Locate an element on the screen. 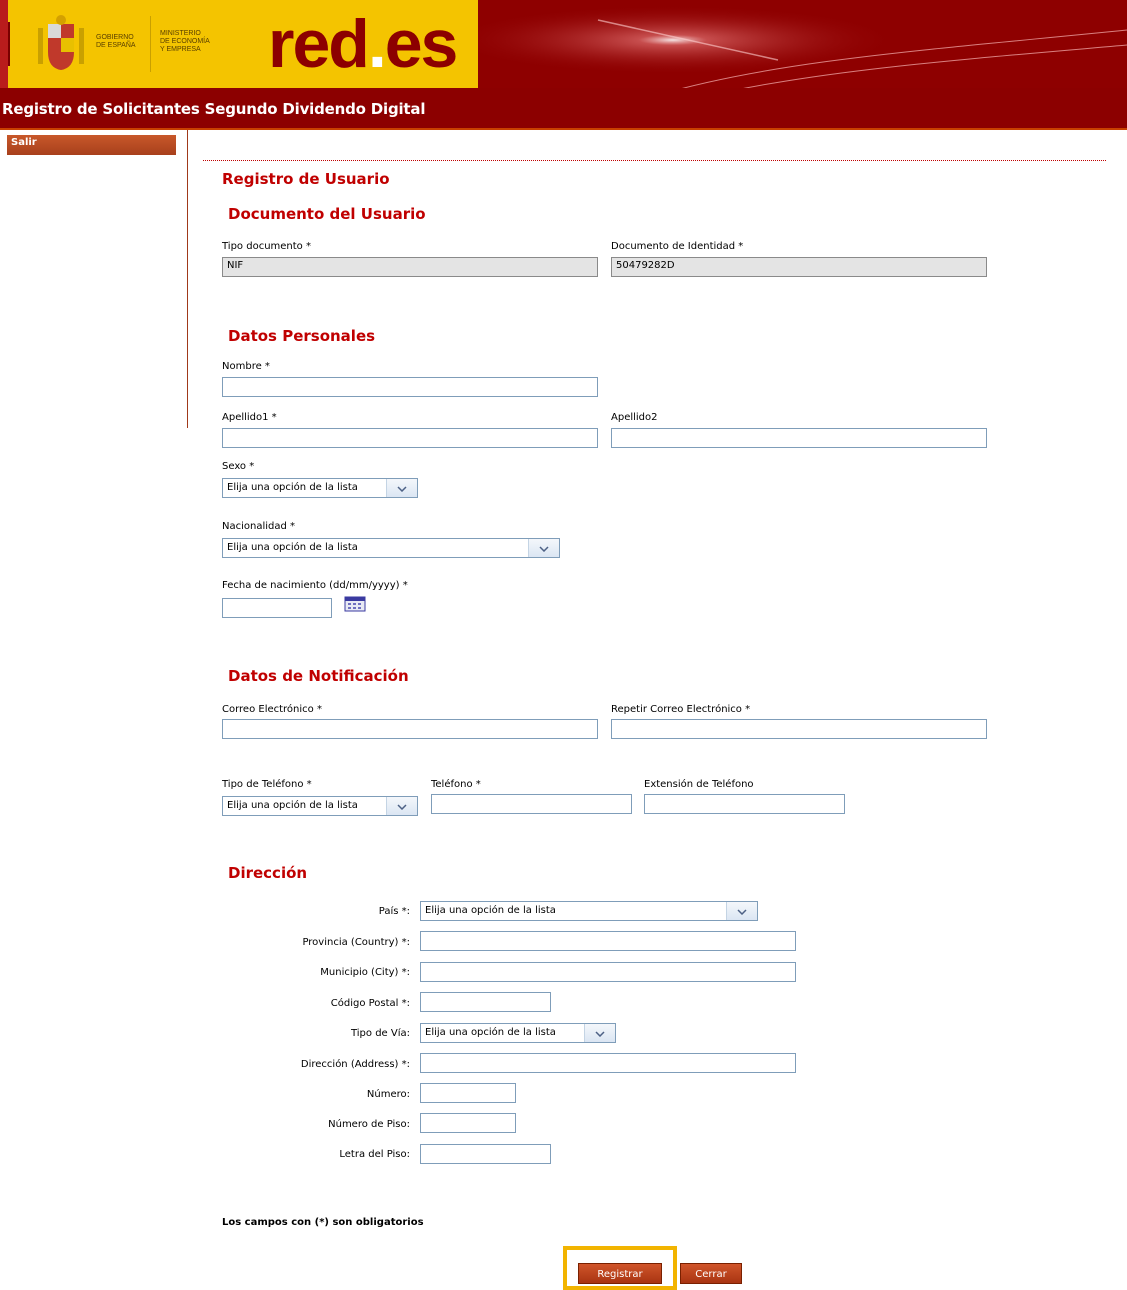 Image resolution: width=1127 pixels, height=1290 pixels. numero-piso-label: Número de Piso: is located at coordinates (369, 1124).